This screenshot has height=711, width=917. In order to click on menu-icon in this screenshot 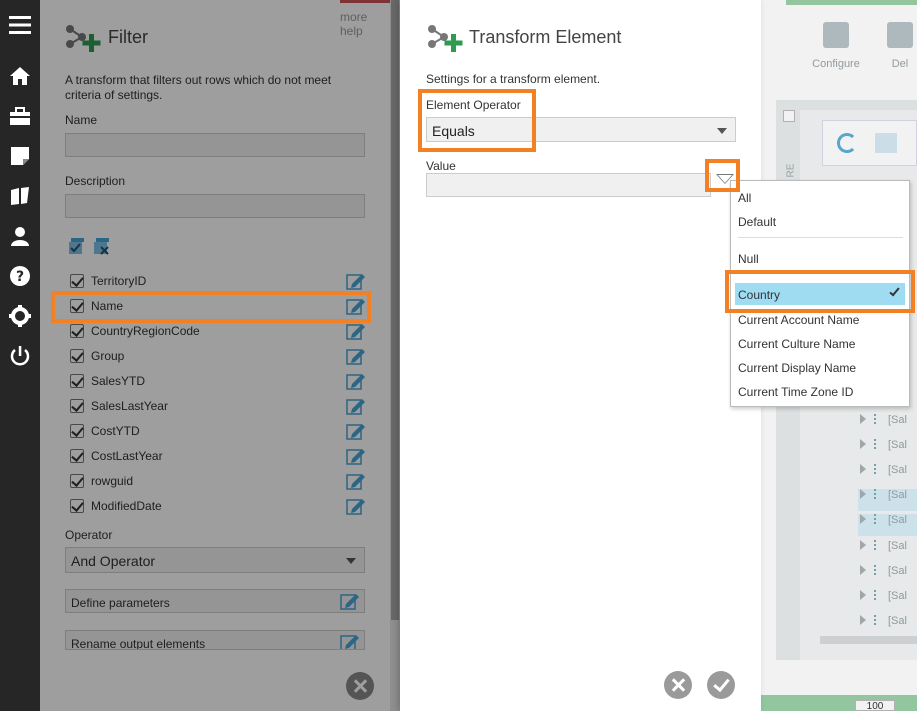, I will do `click(20, 25)`.